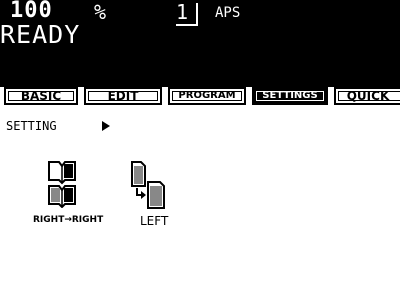 The width and height of the screenshot is (400, 306). I want to click on tab-program: PROGRAM, so click(207, 96).